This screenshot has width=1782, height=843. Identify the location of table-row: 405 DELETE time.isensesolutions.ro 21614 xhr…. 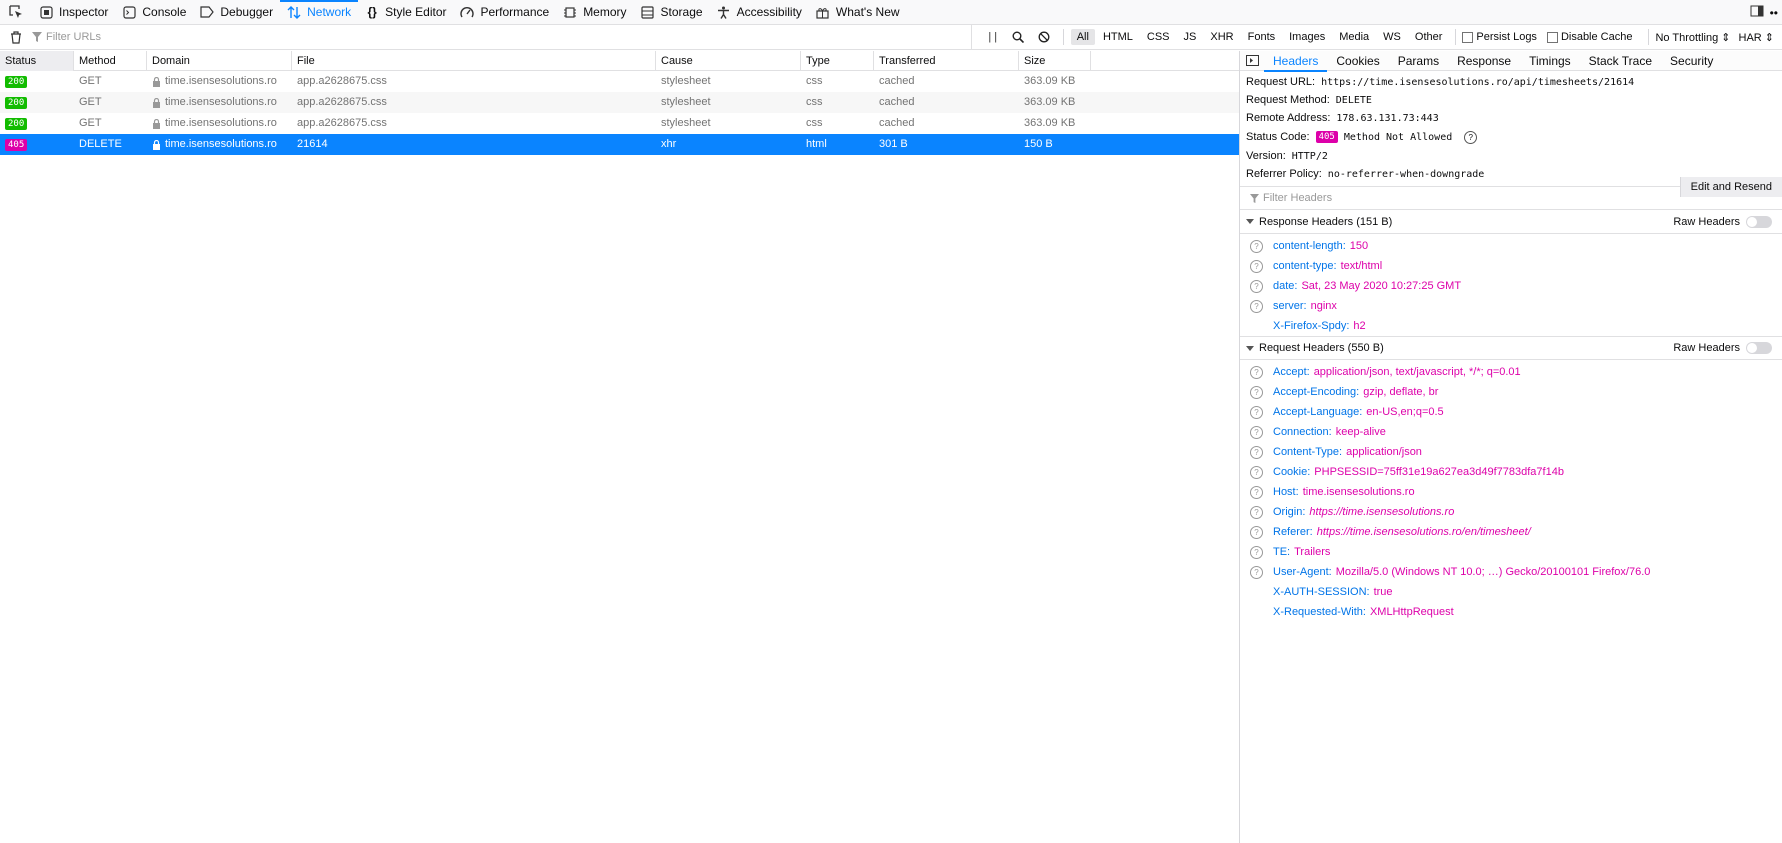
(619, 144).